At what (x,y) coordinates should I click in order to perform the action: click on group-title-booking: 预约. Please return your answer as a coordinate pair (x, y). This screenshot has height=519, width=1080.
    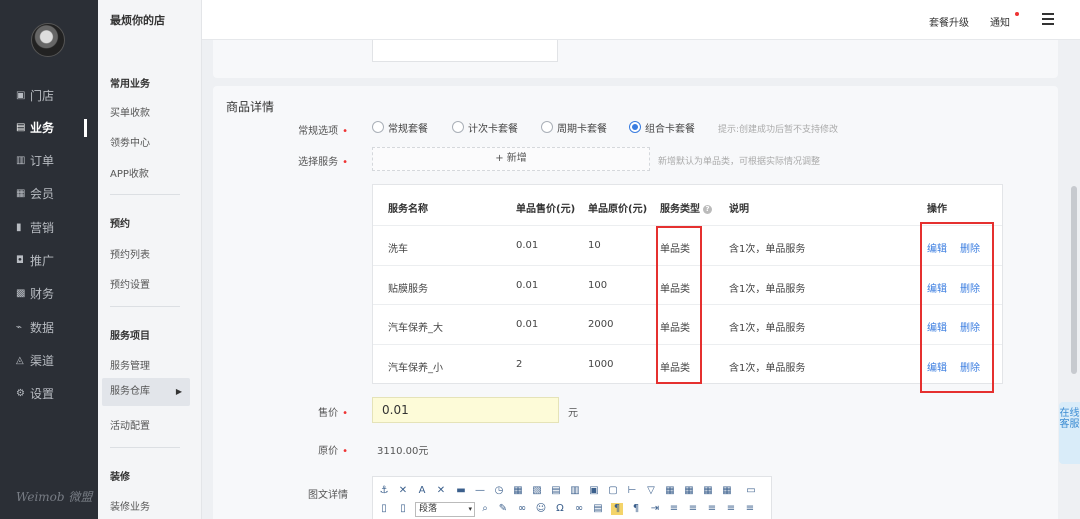
    Looking at the image, I should click on (120, 224).